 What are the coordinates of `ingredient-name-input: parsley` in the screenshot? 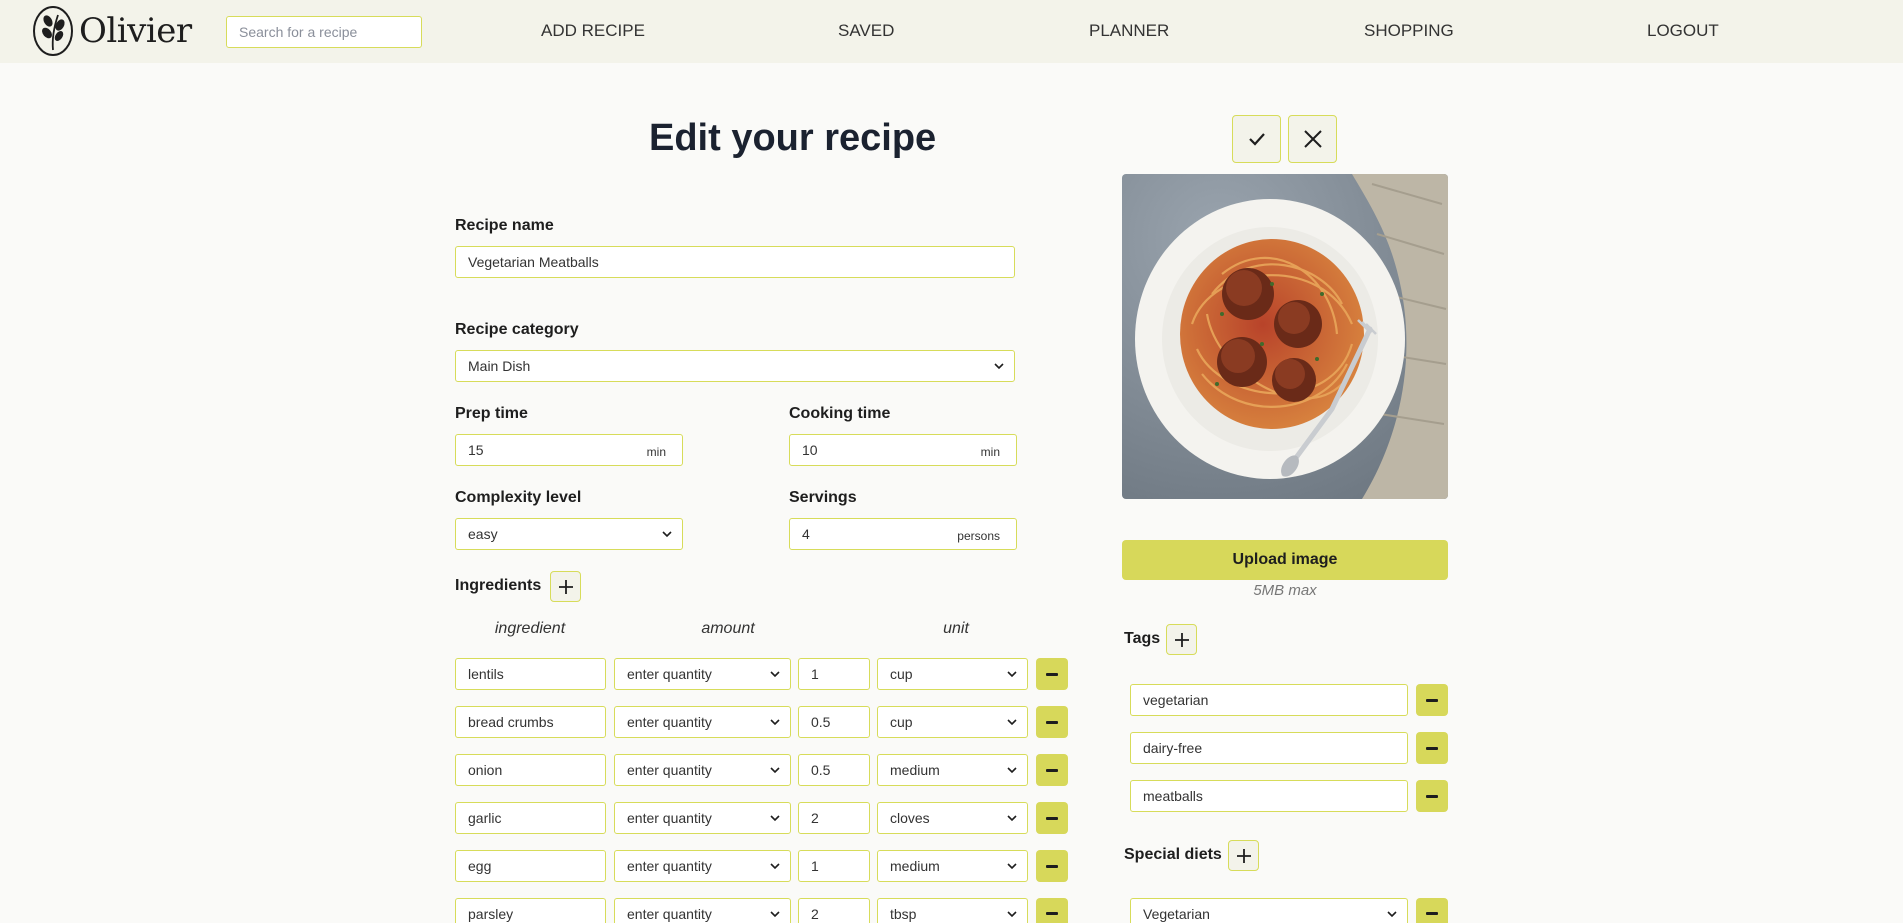 It's located at (530, 910).